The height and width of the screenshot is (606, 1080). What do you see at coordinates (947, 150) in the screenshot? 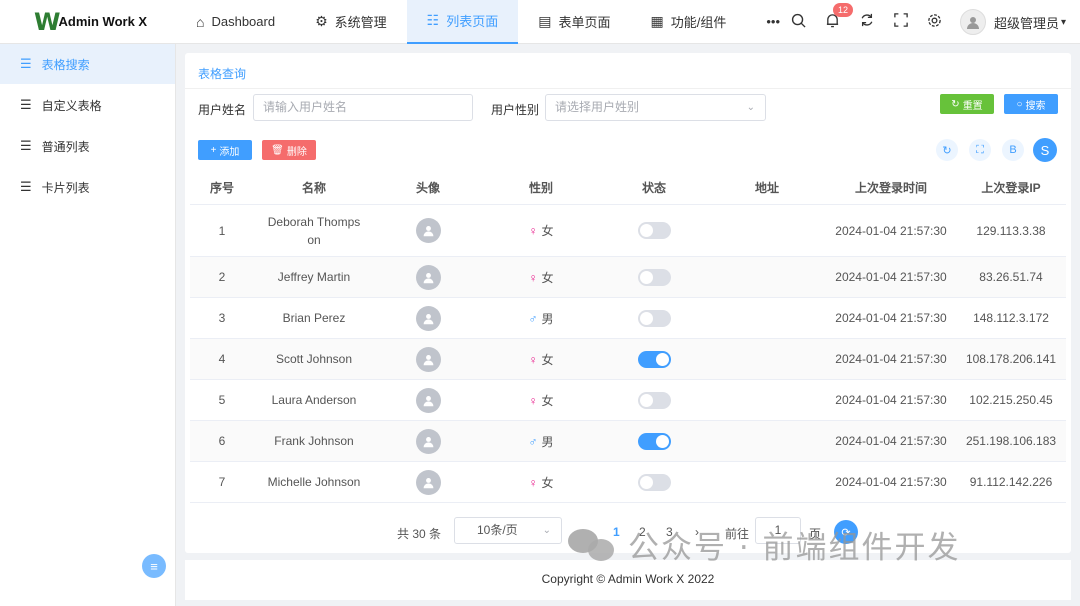
I see `table-refresh-icon: ↻` at bounding box center [947, 150].